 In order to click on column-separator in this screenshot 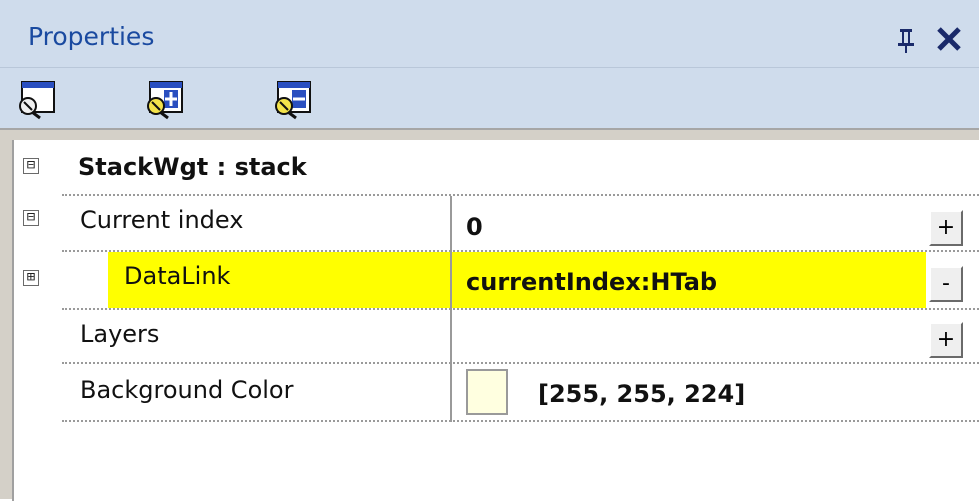, I will do `click(451, 309)`.